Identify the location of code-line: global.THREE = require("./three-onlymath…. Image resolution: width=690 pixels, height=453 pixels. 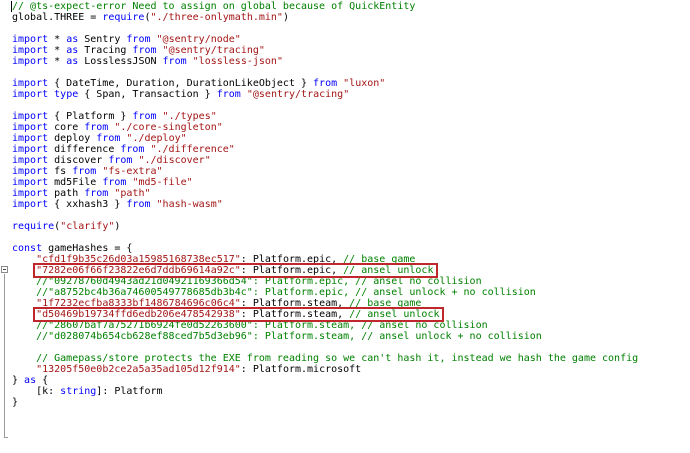
(347, 17).